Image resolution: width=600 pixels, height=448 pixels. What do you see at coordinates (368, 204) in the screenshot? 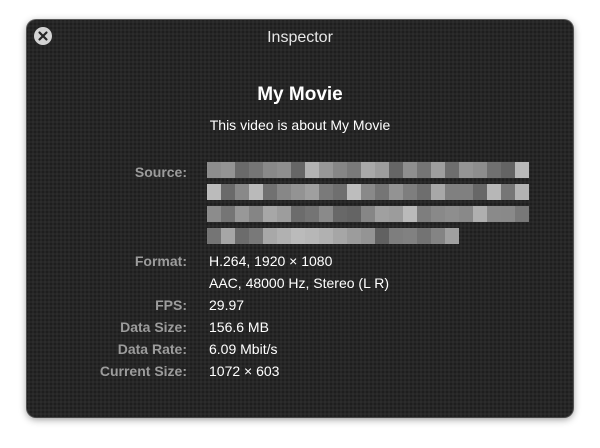
I see `source-value-redacted` at bounding box center [368, 204].